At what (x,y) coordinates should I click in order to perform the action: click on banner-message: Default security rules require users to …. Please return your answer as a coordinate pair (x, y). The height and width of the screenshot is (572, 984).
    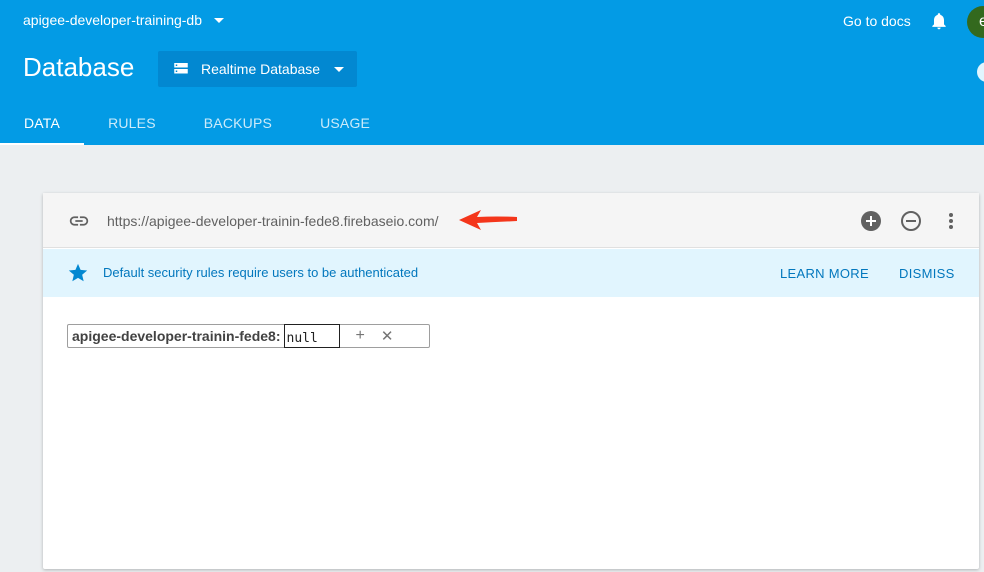
    Looking at the image, I should click on (261, 272).